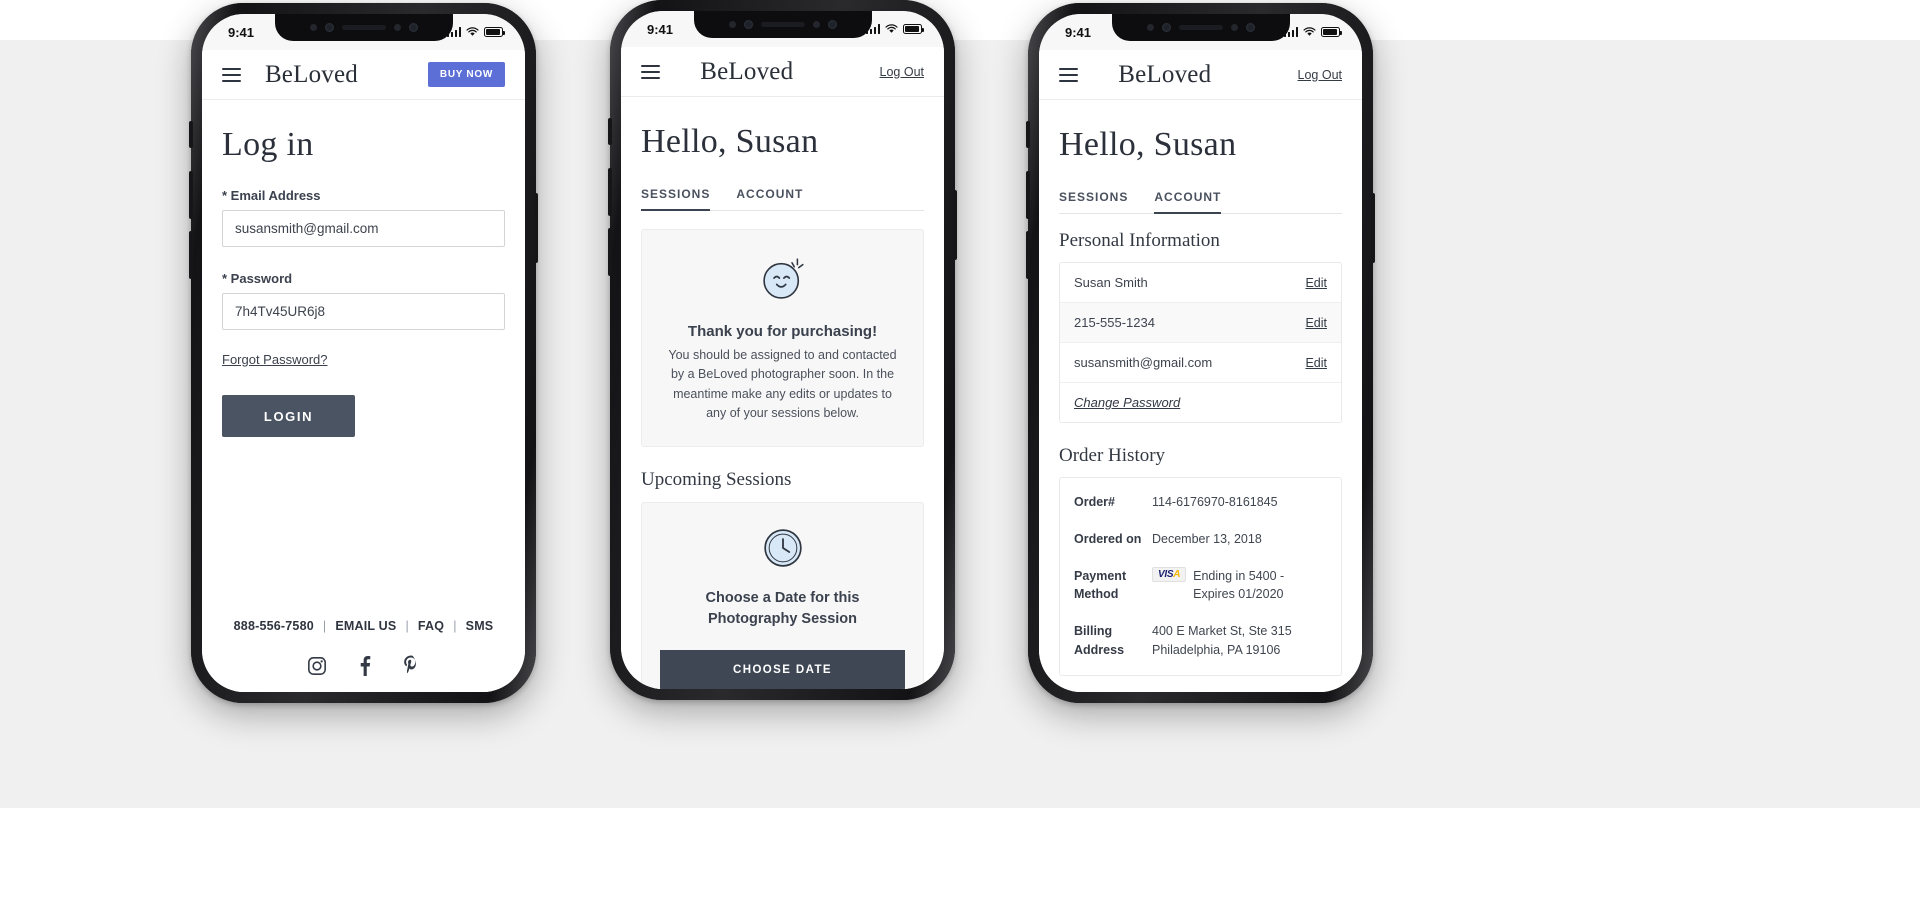 The image size is (1920, 915). Describe the element at coordinates (1143, 362) in the screenshot. I see `email-value: susansmith@gmail.com` at that location.